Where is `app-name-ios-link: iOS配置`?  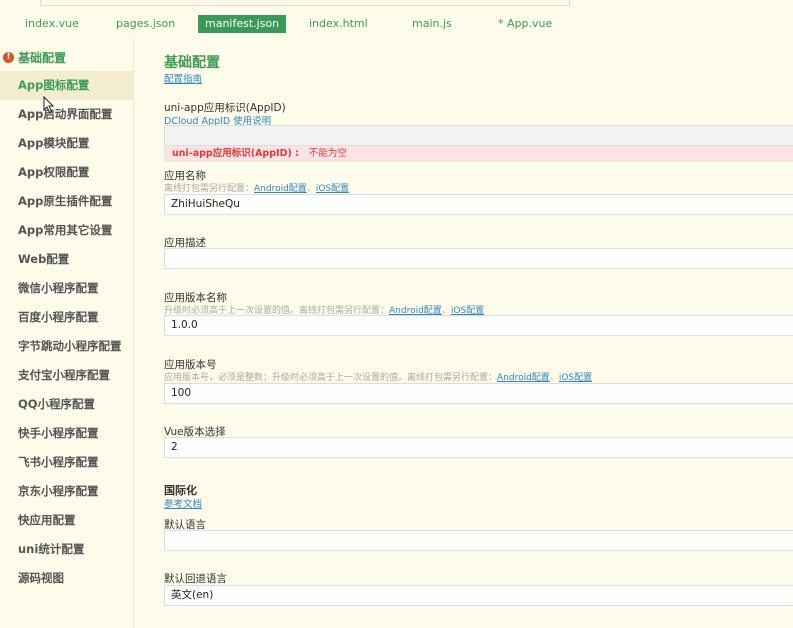
app-name-ios-link: iOS配置 is located at coordinates (332, 189).